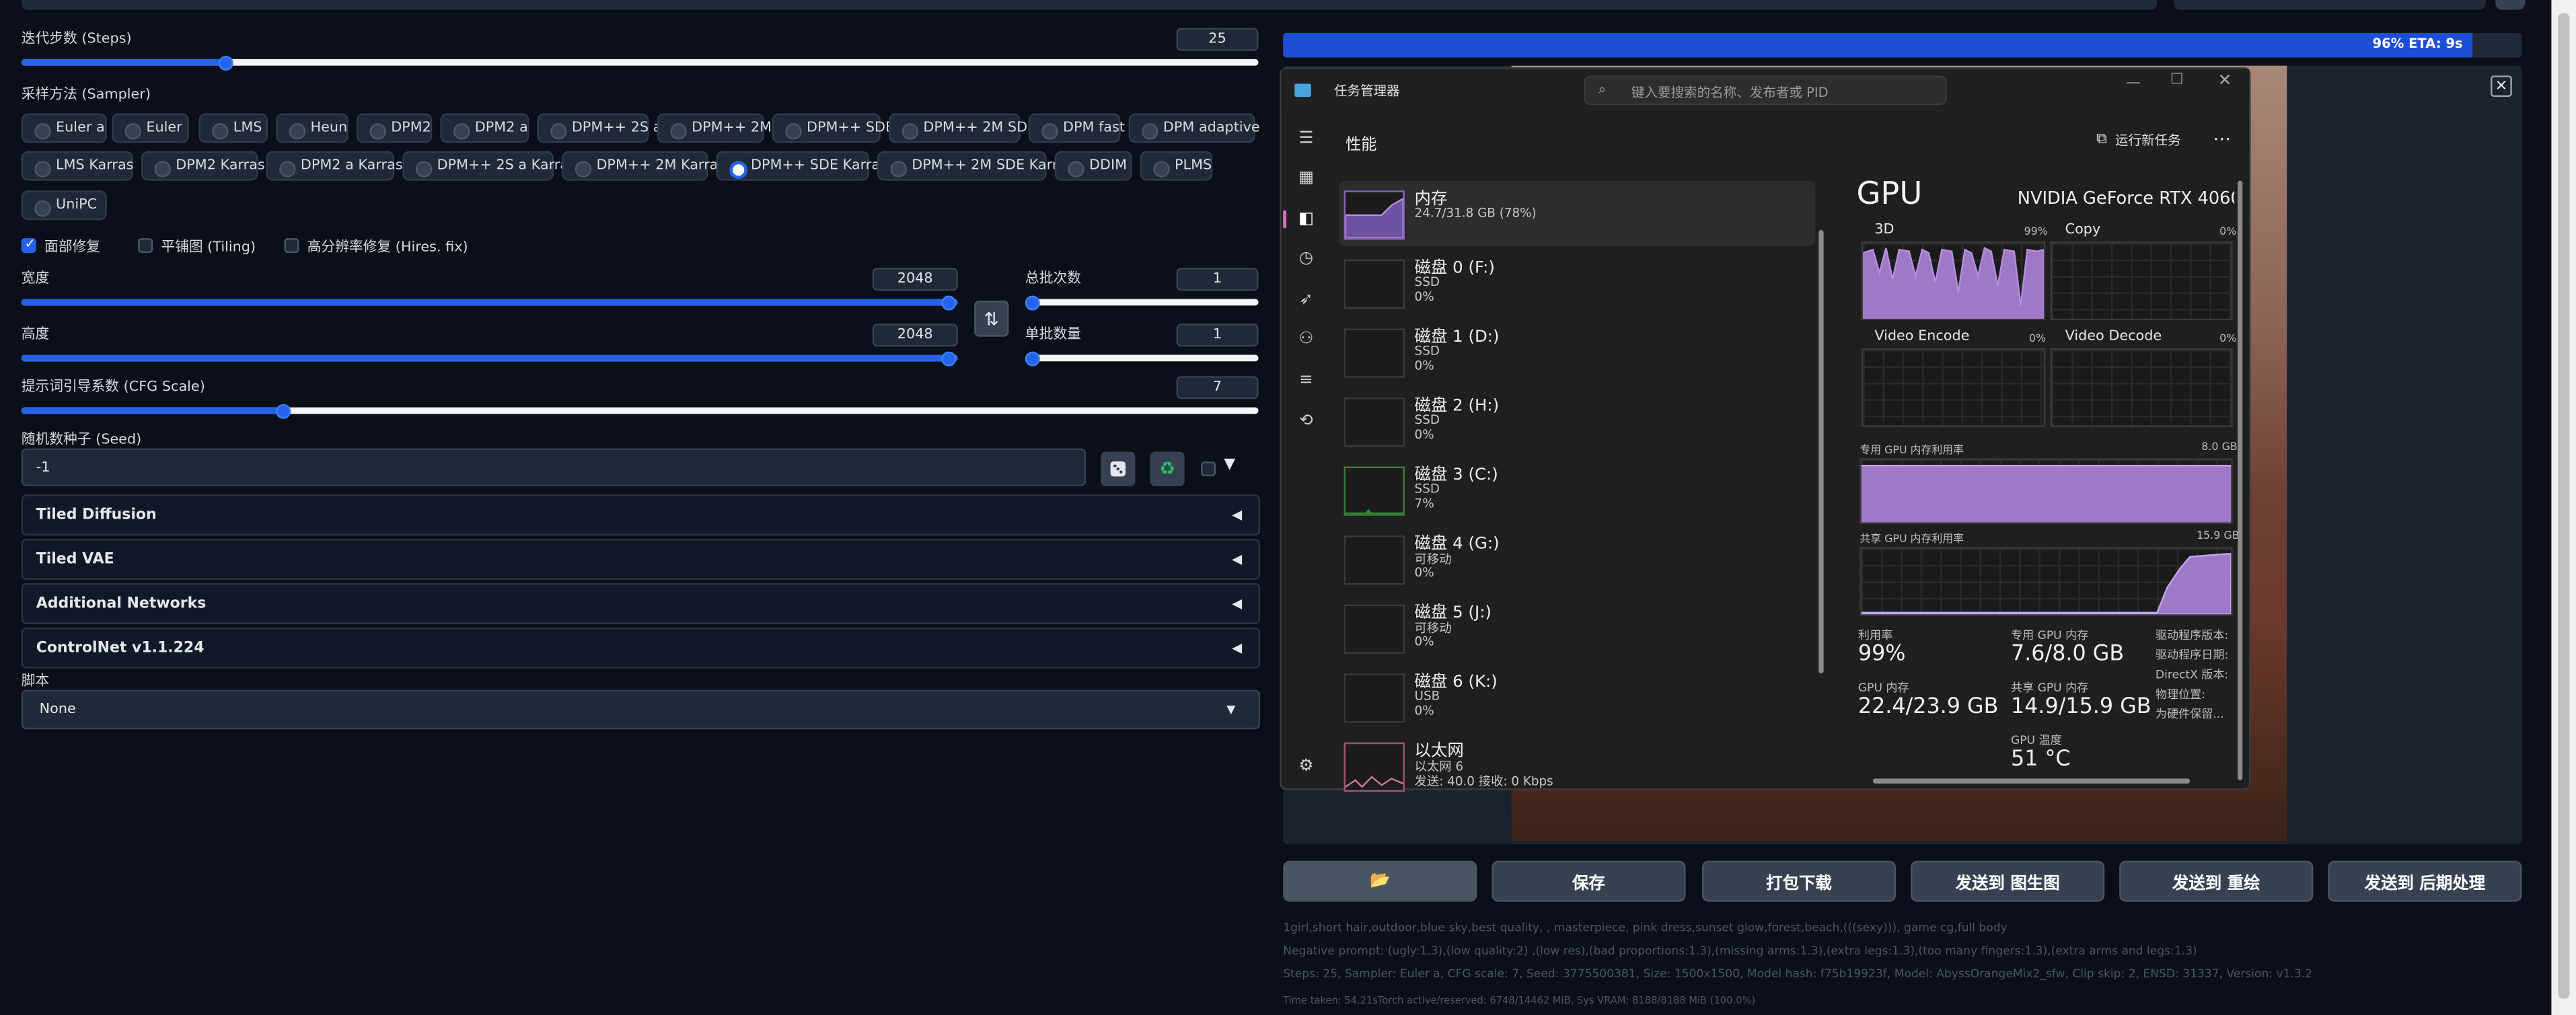 The width and height of the screenshot is (2576, 1015). What do you see at coordinates (714, 128) in the screenshot?
I see `sampler-option-dpm-2m: DPM++ 2M` at bounding box center [714, 128].